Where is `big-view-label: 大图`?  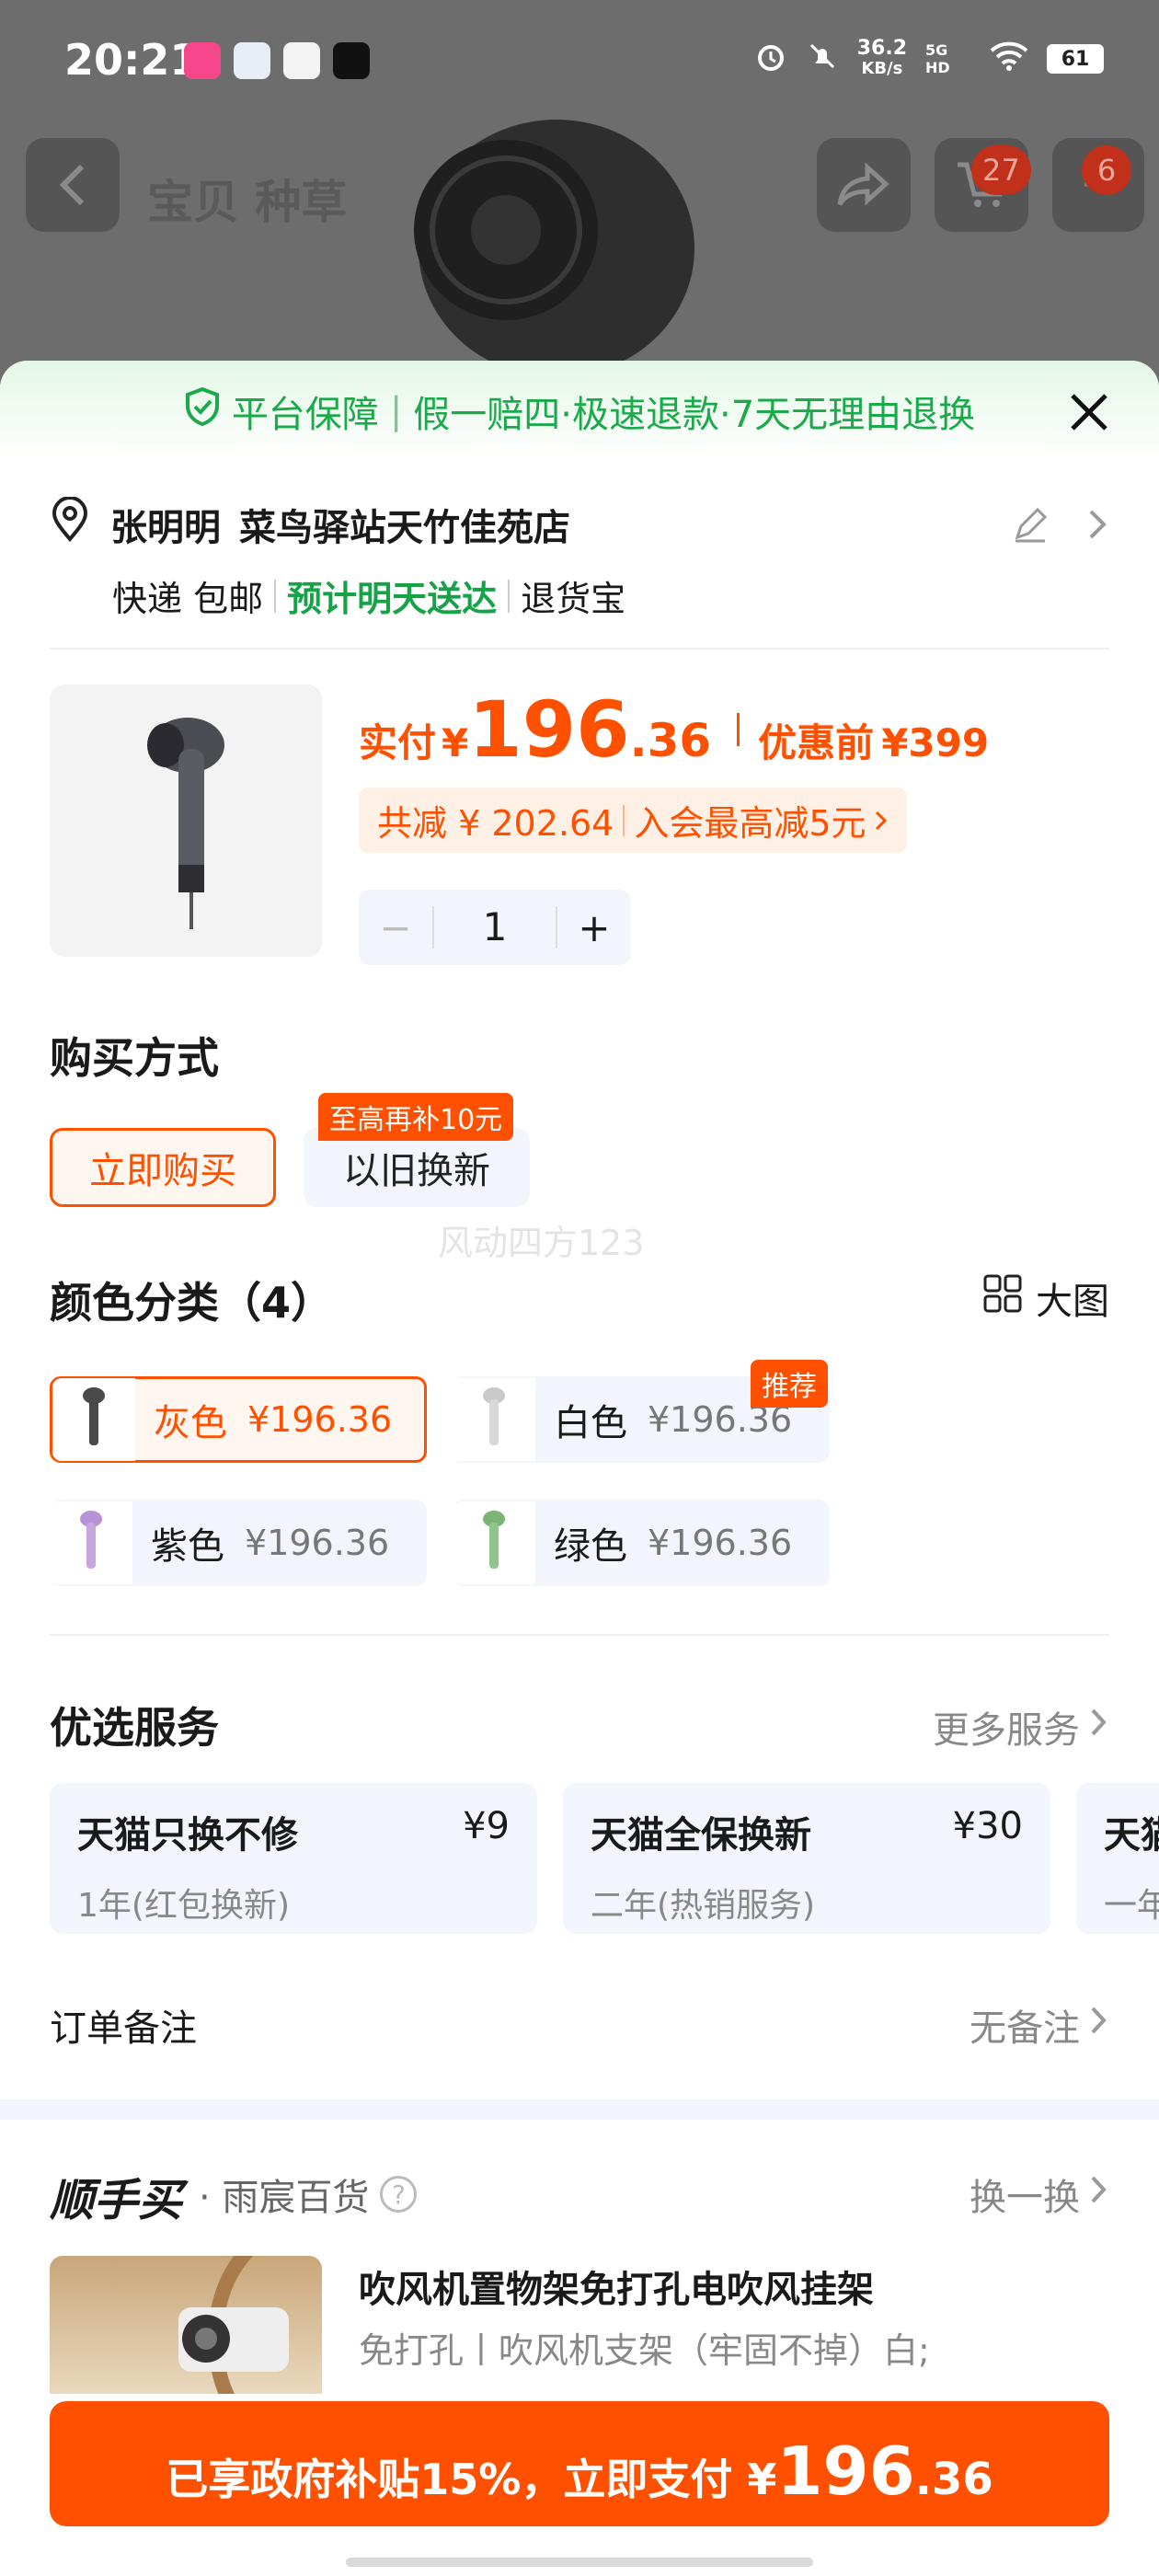 big-view-label: 大图 is located at coordinates (1072, 1302).